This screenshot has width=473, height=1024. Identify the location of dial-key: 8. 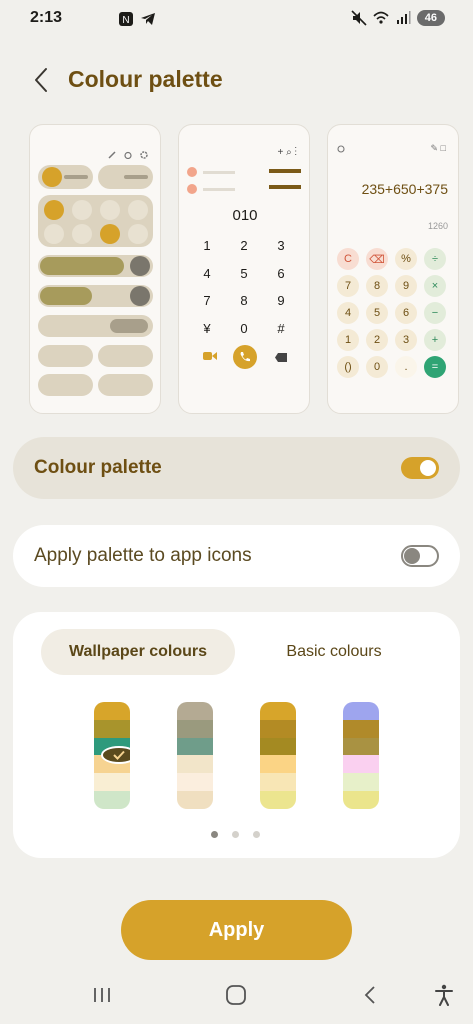
(244, 300).